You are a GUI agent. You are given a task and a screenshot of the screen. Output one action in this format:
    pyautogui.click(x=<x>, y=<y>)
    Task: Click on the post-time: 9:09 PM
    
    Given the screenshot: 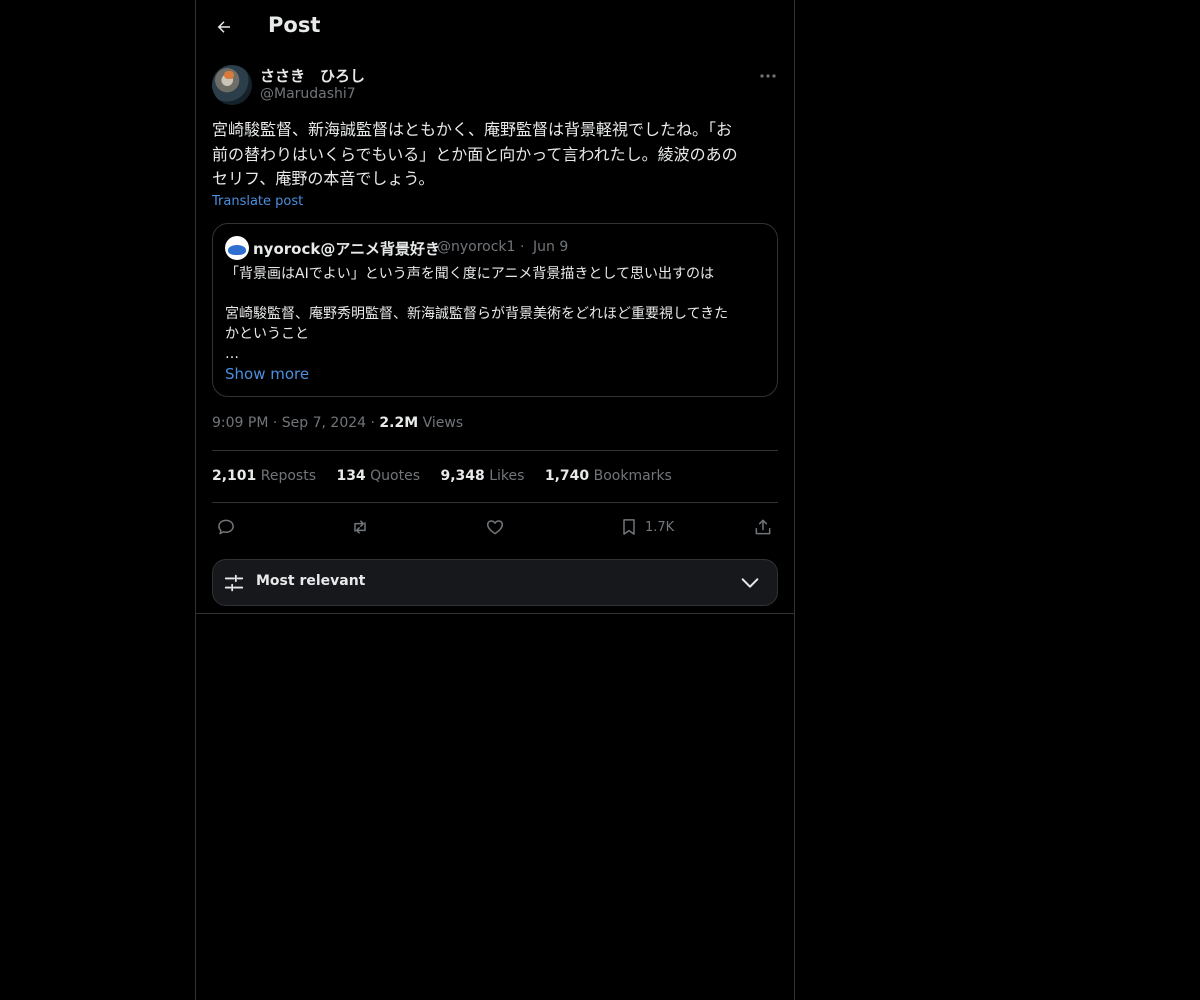 What is the action you would take?
    pyautogui.click(x=240, y=423)
    